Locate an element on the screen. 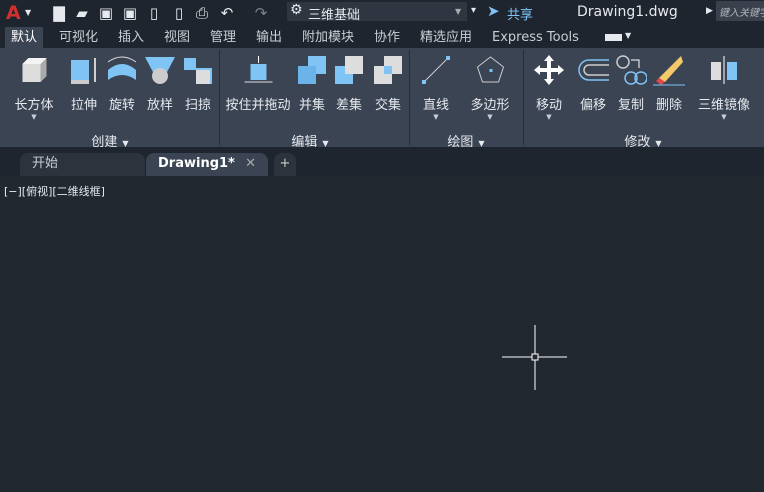 This screenshot has width=764, height=492. tab-view: 视图 is located at coordinates (177, 37).